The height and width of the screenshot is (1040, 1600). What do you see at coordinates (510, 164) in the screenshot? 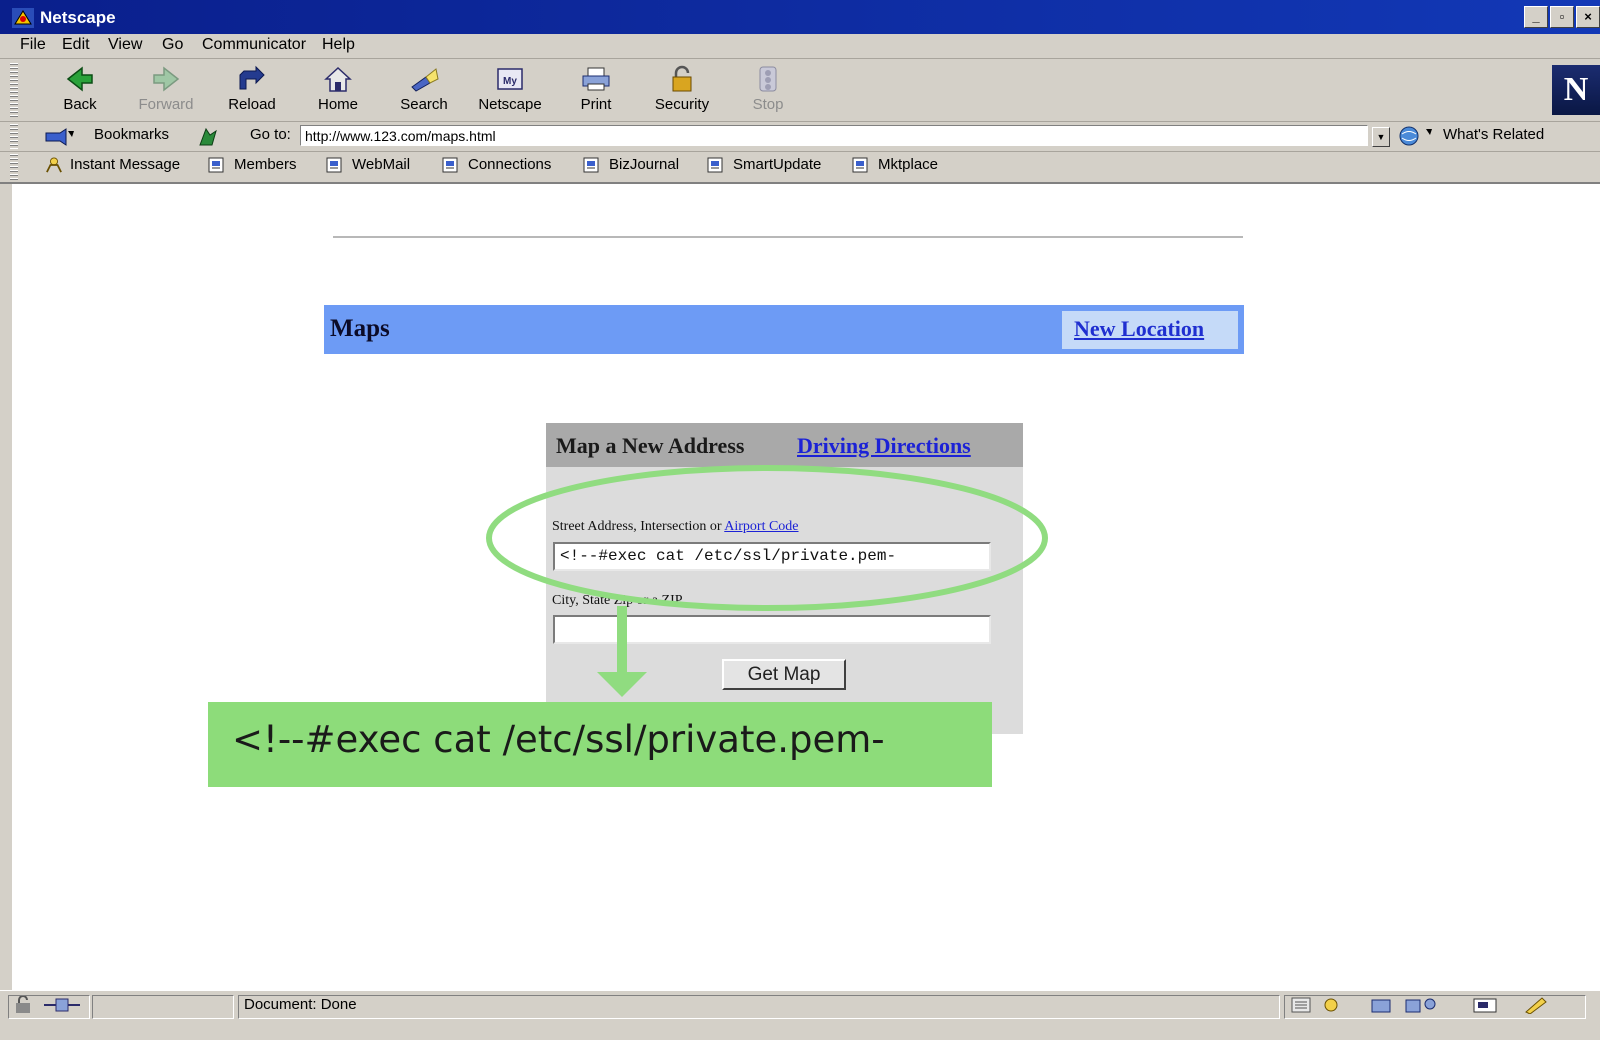
I see `connections-label: Connections` at bounding box center [510, 164].